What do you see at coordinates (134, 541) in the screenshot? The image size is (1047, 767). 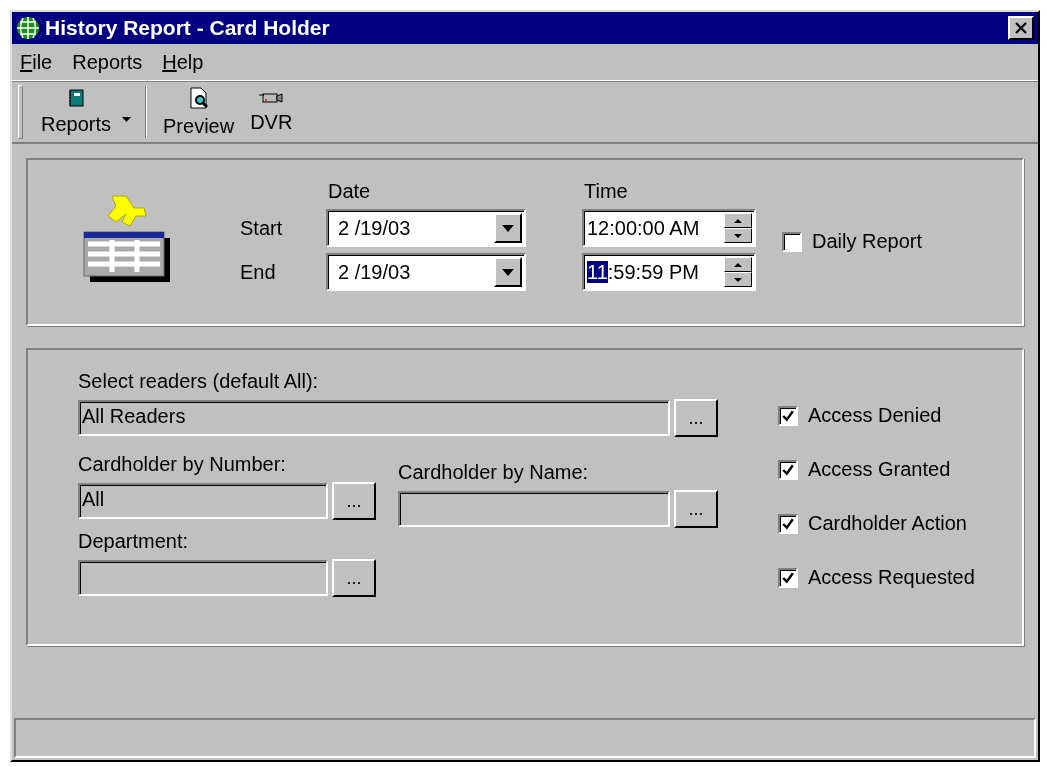 I see `field-label: Department:` at bounding box center [134, 541].